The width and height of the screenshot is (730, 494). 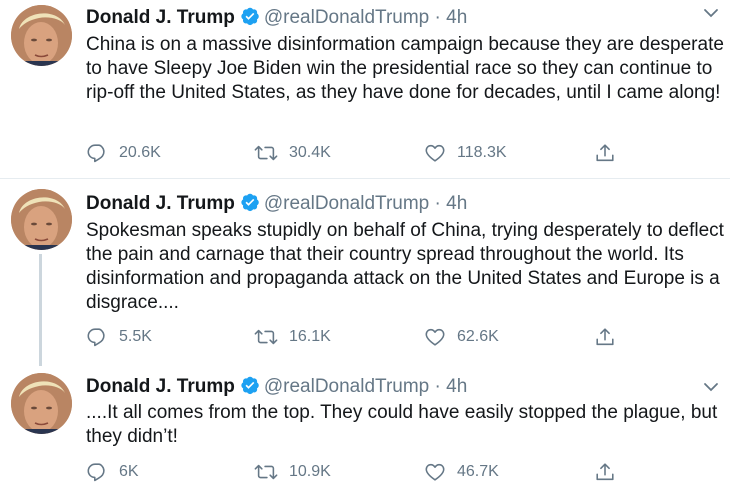 What do you see at coordinates (406, 337) in the screenshot?
I see `tweet-actions: 5.5K 16.1K 62.6K` at bounding box center [406, 337].